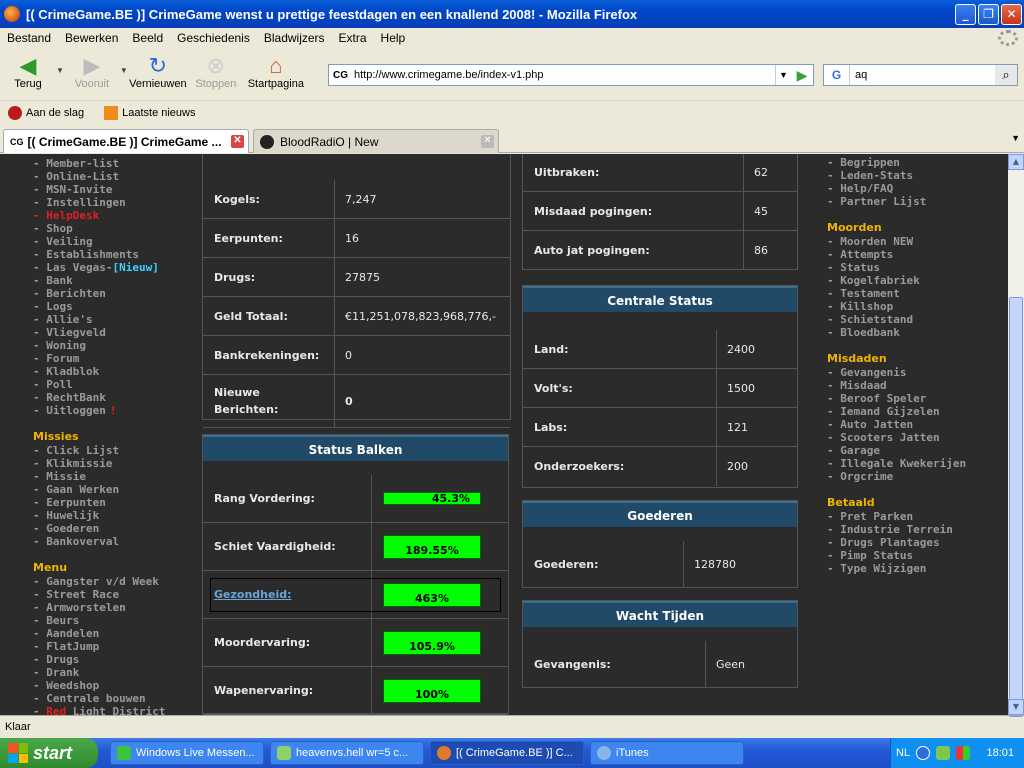 The image size is (1024, 768). What do you see at coordinates (99, 672) in the screenshot?
I see `nav-link: - Drank` at bounding box center [99, 672].